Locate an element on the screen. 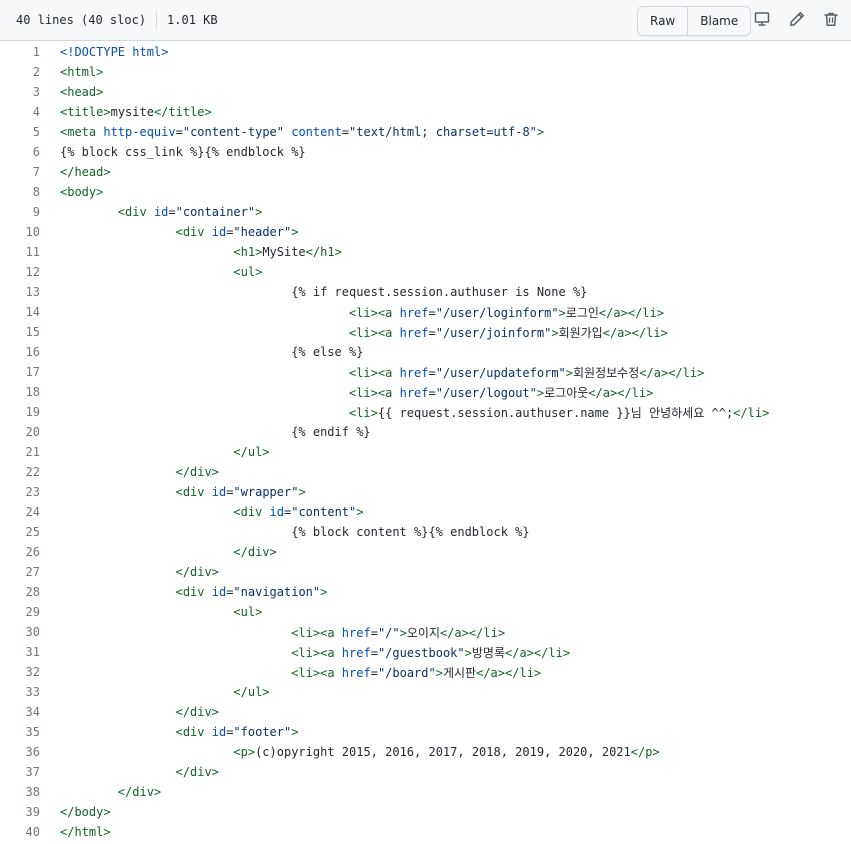  pencil-icon is located at coordinates (797, 19).